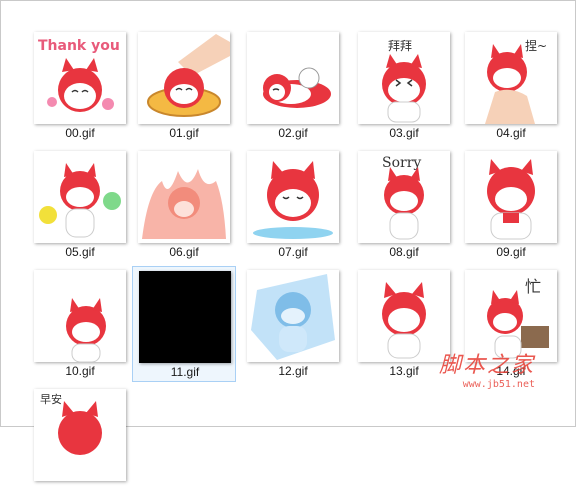 The height and width of the screenshot is (501, 576). I want to click on thumbnail-15: 早安, so click(80, 435).